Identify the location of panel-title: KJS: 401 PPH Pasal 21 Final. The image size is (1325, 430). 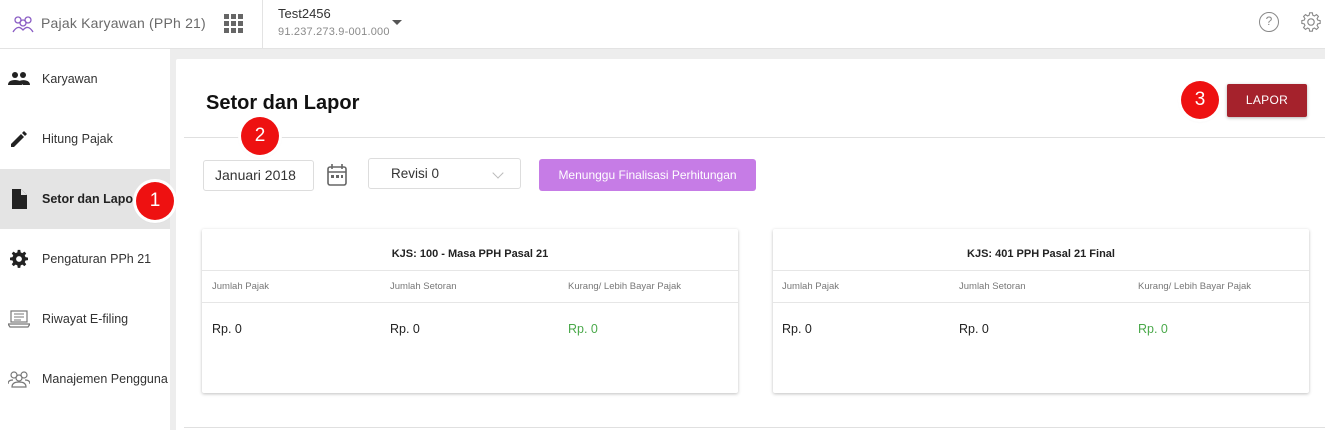
(1041, 254).